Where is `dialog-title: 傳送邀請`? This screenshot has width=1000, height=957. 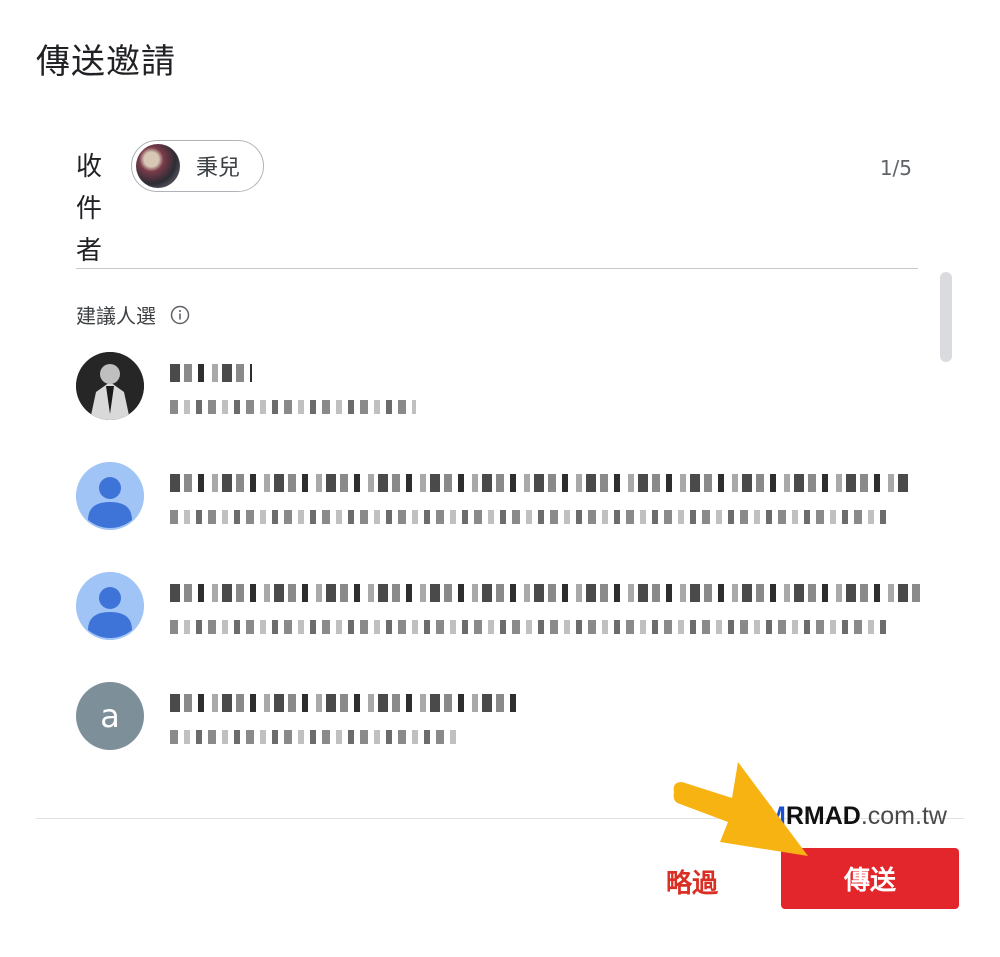 dialog-title: 傳送邀請 is located at coordinates (106, 62).